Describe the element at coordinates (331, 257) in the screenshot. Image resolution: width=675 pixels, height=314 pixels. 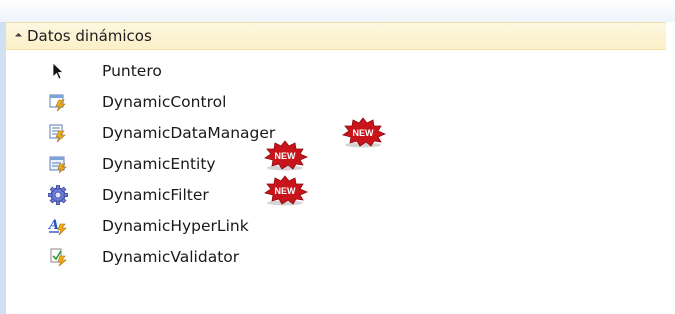
I see `toolbox-item-dynamic-validator: DynamicValidator` at that location.